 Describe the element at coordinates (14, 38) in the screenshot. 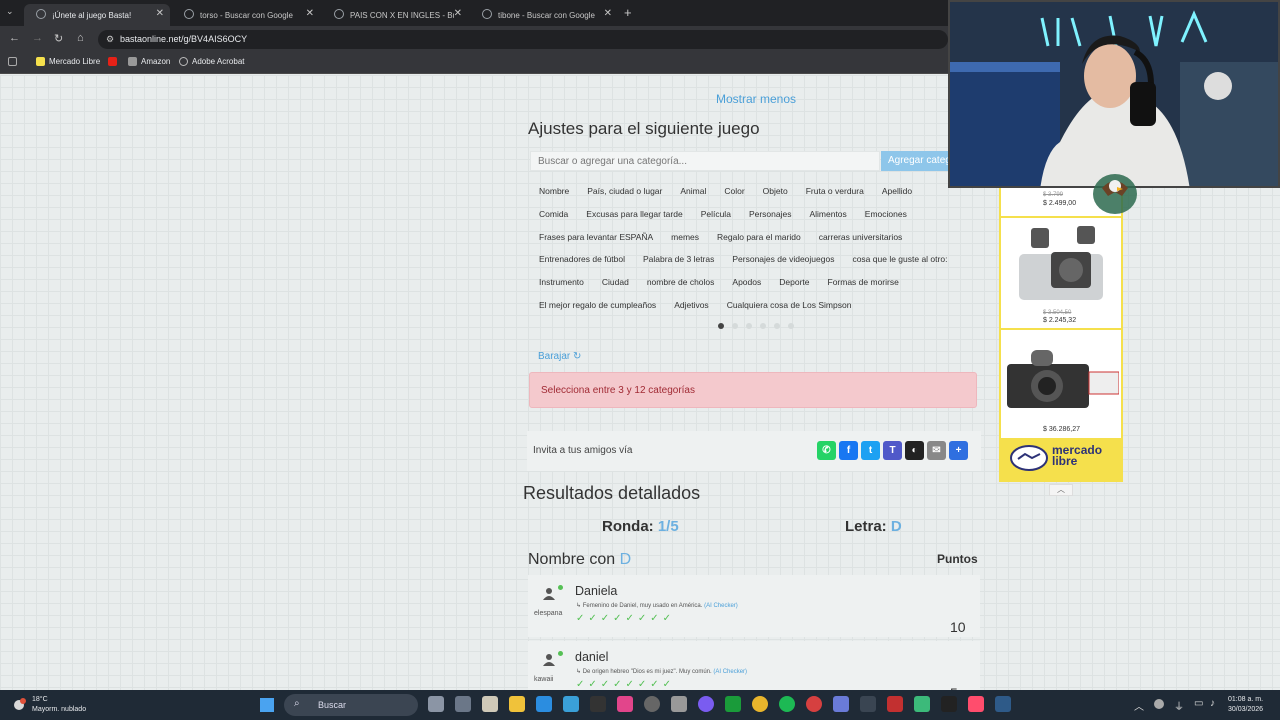

I see `back-icon: ←` at that location.